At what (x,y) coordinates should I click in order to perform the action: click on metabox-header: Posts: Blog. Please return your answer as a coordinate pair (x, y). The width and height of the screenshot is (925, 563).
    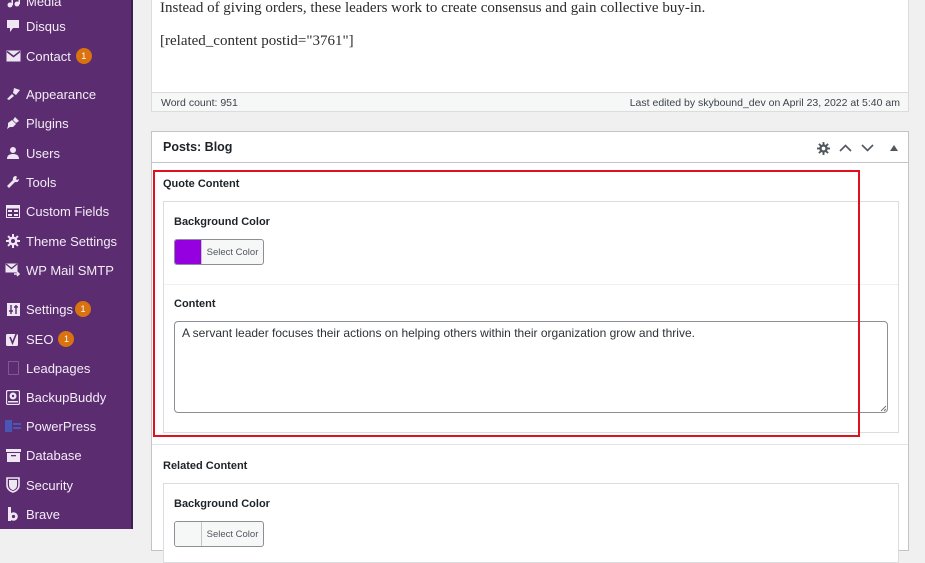
    Looking at the image, I should click on (530, 147).